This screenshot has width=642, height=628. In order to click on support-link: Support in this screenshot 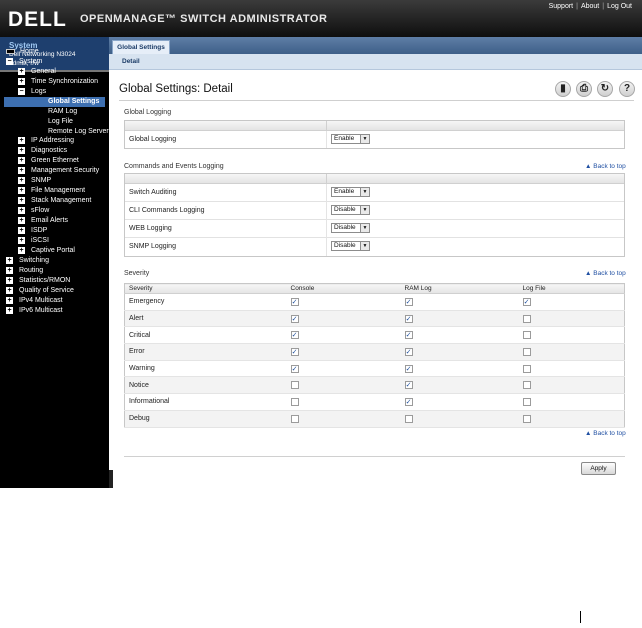, I will do `click(561, 6)`.